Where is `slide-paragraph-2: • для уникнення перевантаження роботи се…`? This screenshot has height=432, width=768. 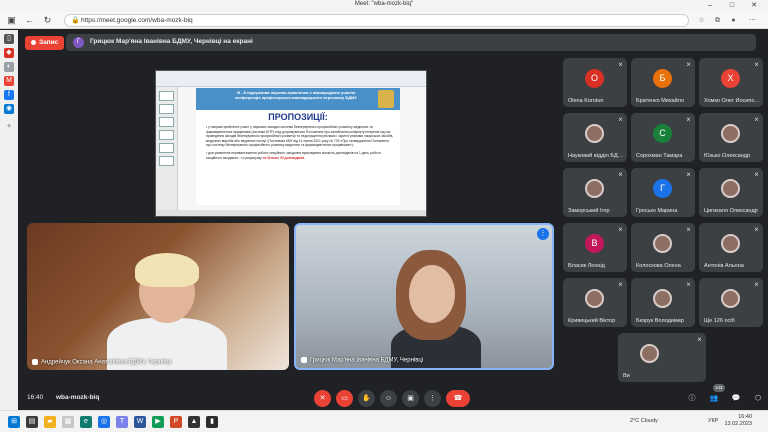
slide-paragraph-2: • для уникнення перевантаження роботи се… is located at coordinates (300, 155).